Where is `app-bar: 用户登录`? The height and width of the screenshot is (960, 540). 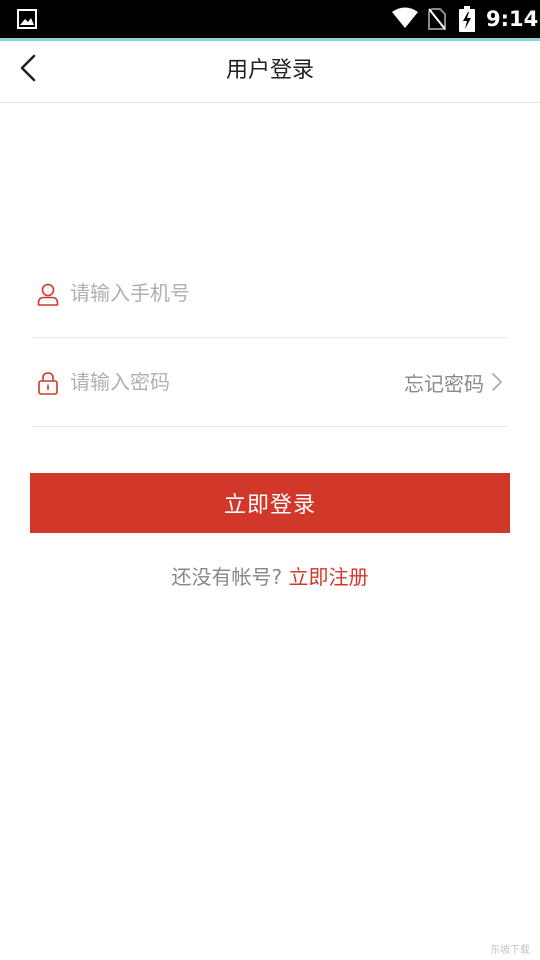
app-bar: 用户登录 is located at coordinates (270, 72).